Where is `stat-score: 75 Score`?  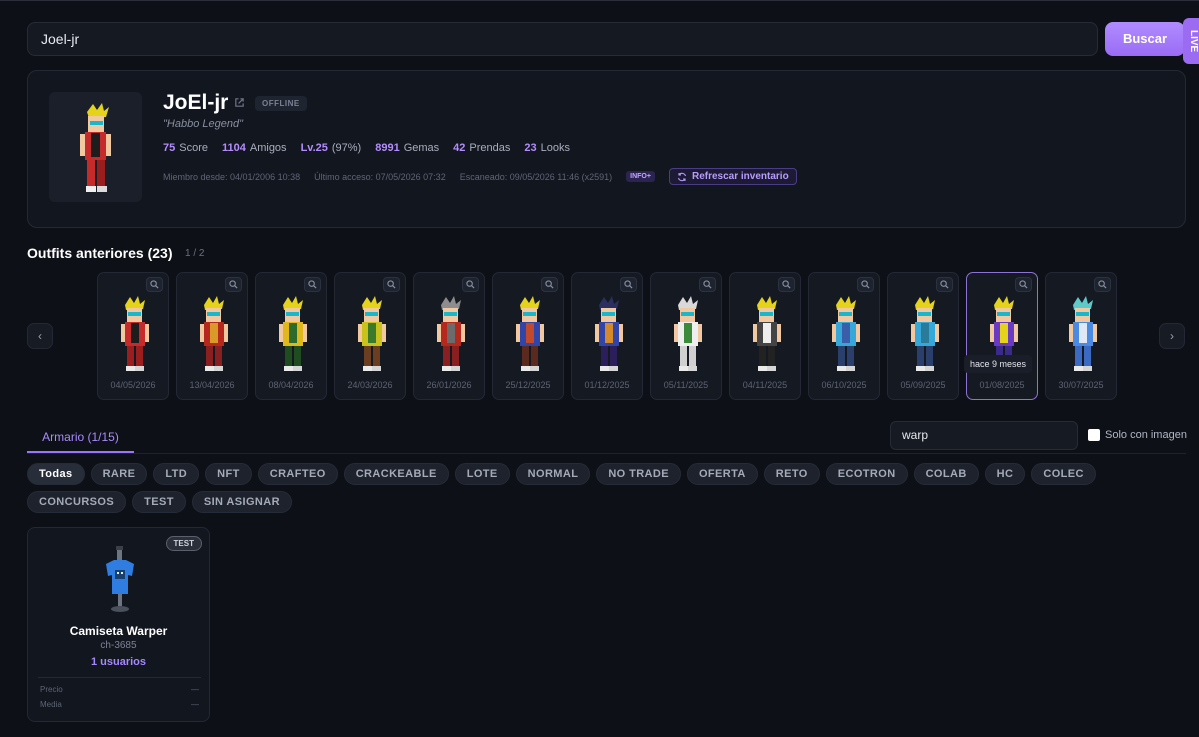
stat-score: 75 Score is located at coordinates (185, 148).